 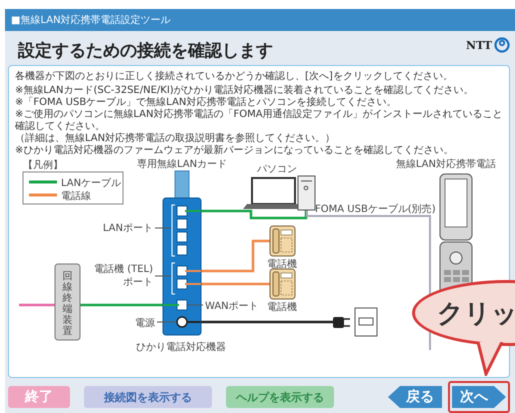 What do you see at coordinates (145, 51) in the screenshot?
I see `page-heading: 設定するための接続を確認します` at bounding box center [145, 51].